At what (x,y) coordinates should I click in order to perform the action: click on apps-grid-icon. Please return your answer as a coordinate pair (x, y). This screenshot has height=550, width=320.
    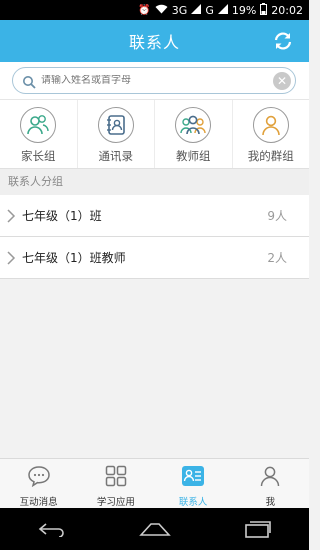
    Looking at the image, I should click on (116, 478).